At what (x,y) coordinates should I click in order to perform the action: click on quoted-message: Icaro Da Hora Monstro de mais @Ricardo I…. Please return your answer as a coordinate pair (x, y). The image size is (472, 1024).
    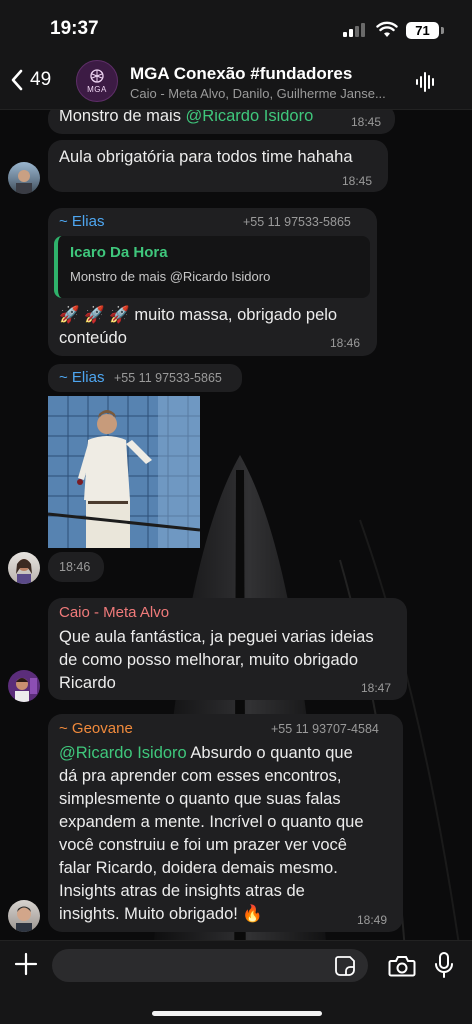
    Looking at the image, I should click on (212, 267).